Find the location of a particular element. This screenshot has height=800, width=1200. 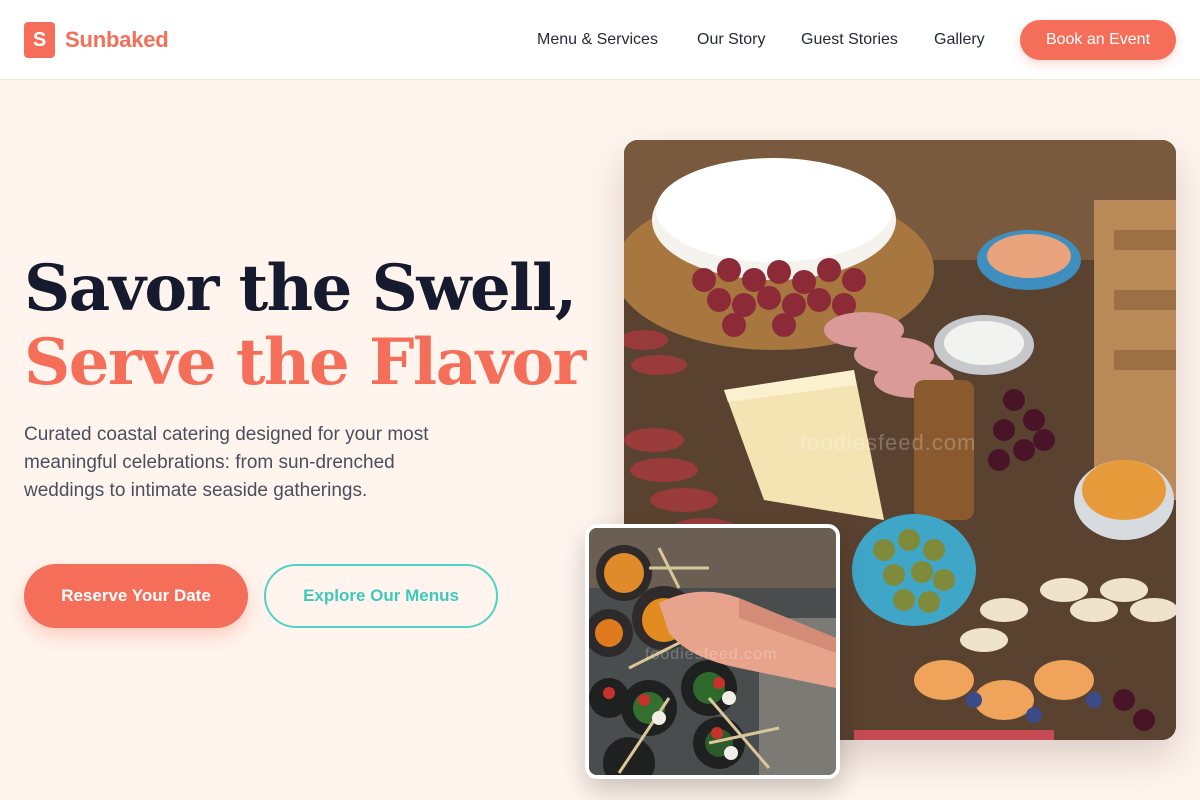

explore-menus-button: Explore Our Menus is located at coordinates (381, 596).